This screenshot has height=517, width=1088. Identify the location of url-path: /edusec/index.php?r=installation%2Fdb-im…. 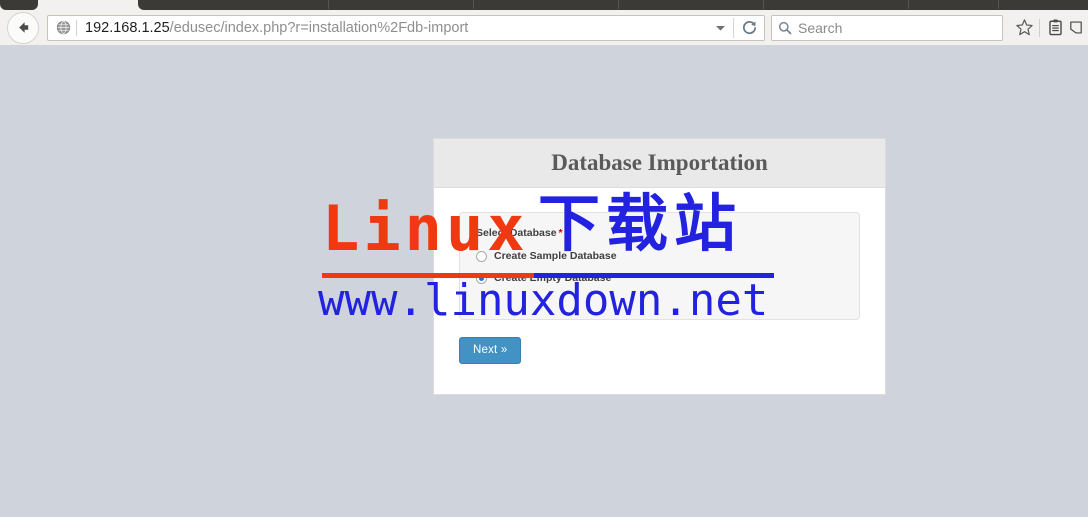
(319, 27).